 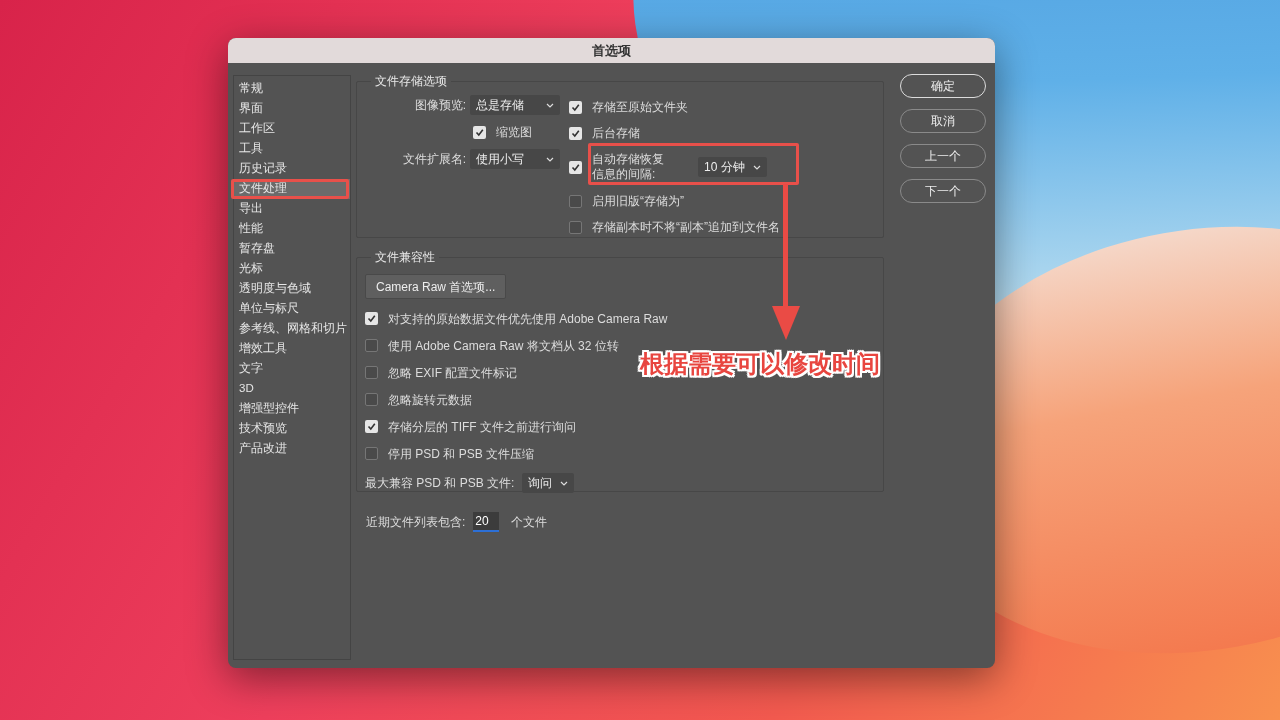 What do you see at coordinates (638, 201) in the screenshot?
I see `checkbox-label: 启用旧版“存储为”` at bounding box center [638, 201].